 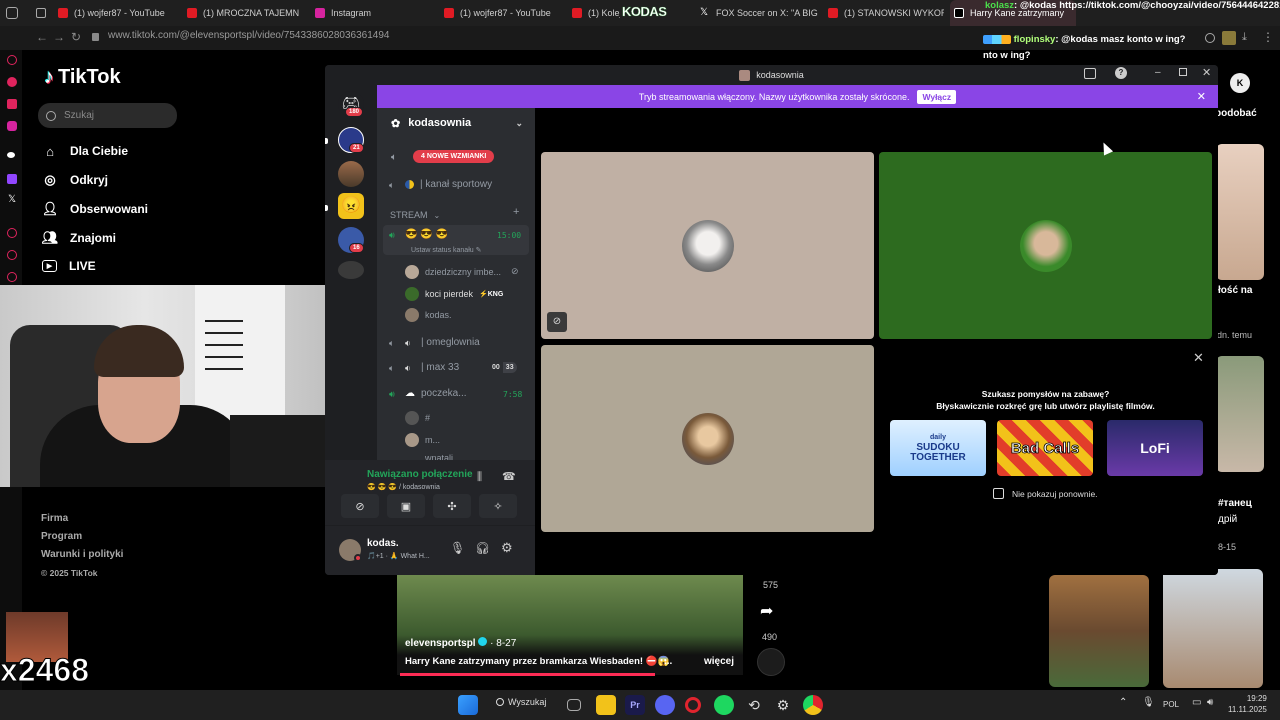 What do you see at coordinates (813, 705) in the screenshot?
I see `chrome-icon` at bounding box center [813, 705].